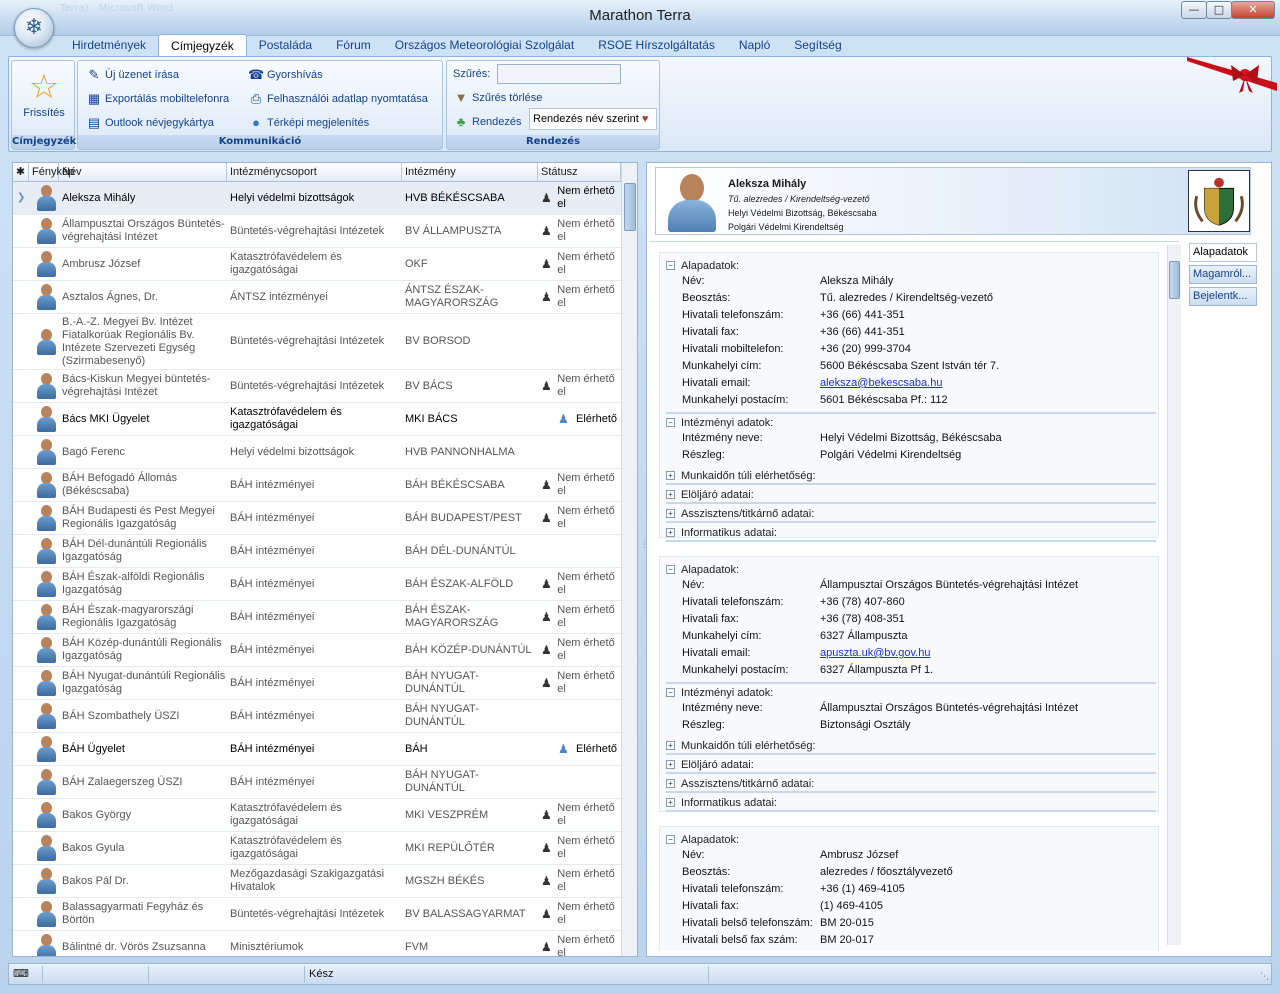 The image size is (1280, 994). I want to click on close-button: ✕, so click(1253, 10).